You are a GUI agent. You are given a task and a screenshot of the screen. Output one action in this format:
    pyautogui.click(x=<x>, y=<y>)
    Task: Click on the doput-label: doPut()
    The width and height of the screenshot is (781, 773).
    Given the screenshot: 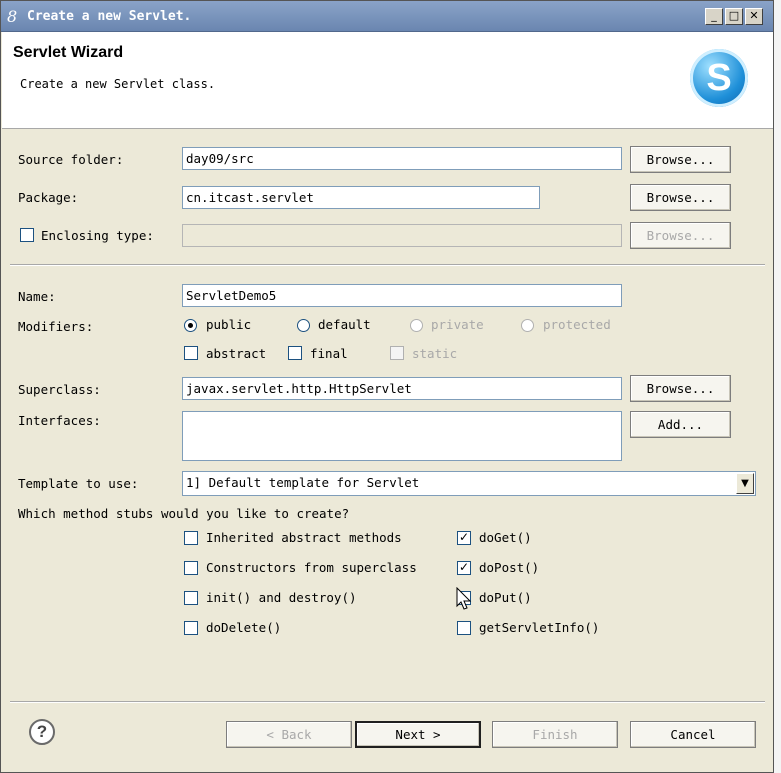 What is the action you would take?
    pyautogui.click(x=505, y=597)
    